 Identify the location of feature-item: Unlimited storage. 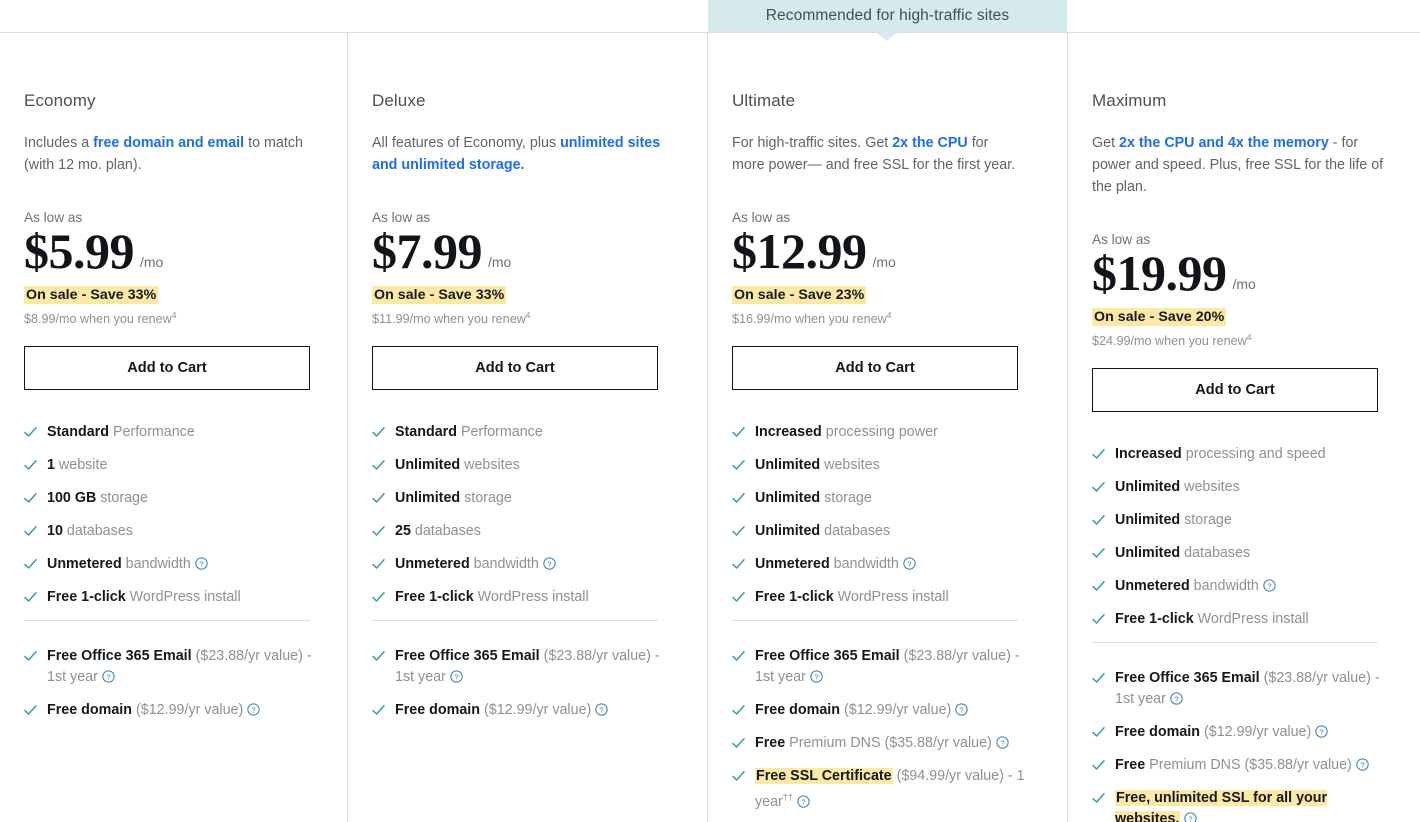
(887, 498).